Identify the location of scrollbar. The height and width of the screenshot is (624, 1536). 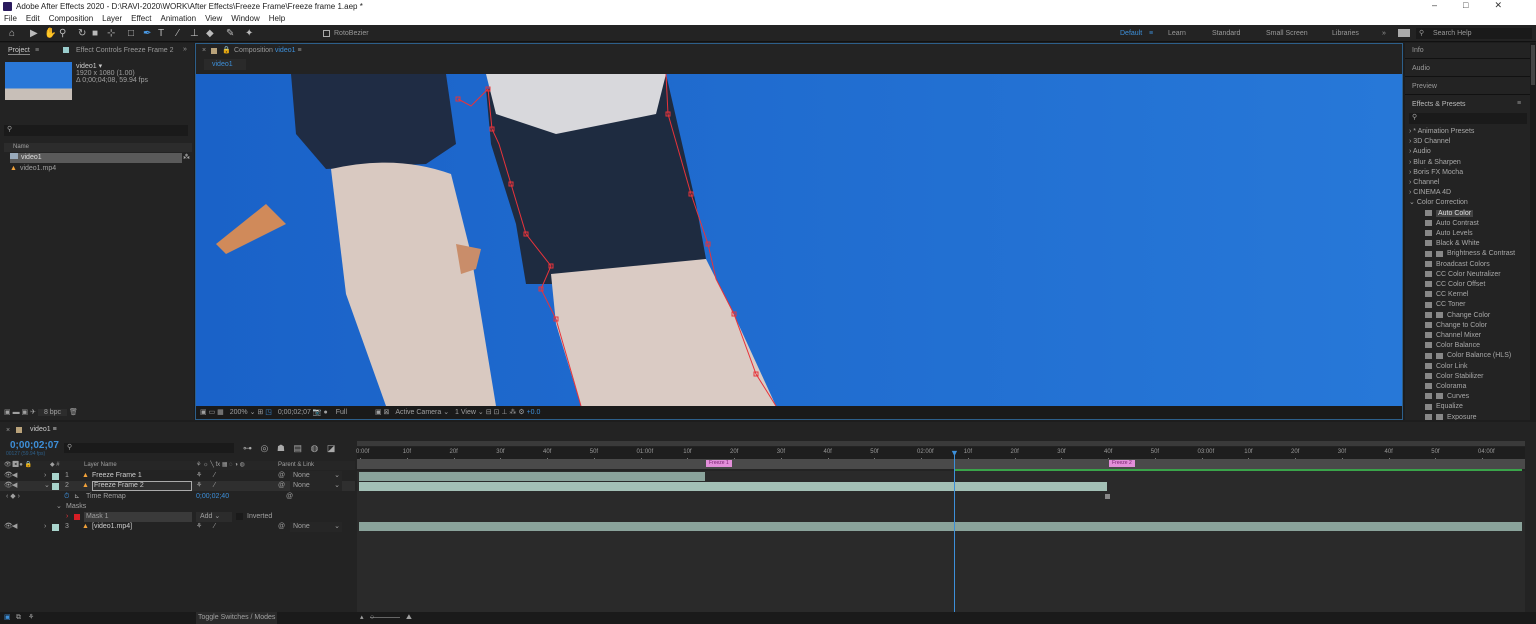
(1533, 231).